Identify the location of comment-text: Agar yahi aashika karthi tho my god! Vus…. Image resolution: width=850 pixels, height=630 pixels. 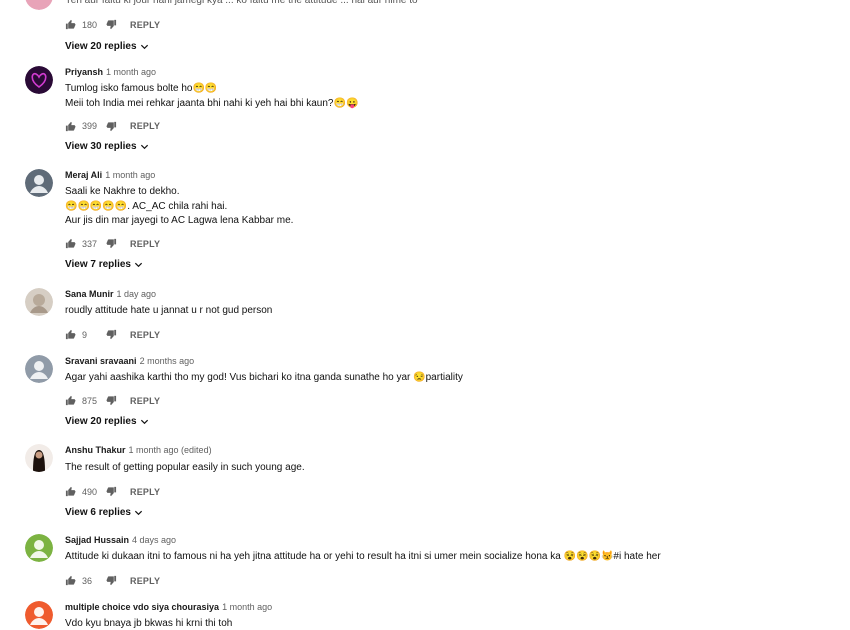
(450, 378).